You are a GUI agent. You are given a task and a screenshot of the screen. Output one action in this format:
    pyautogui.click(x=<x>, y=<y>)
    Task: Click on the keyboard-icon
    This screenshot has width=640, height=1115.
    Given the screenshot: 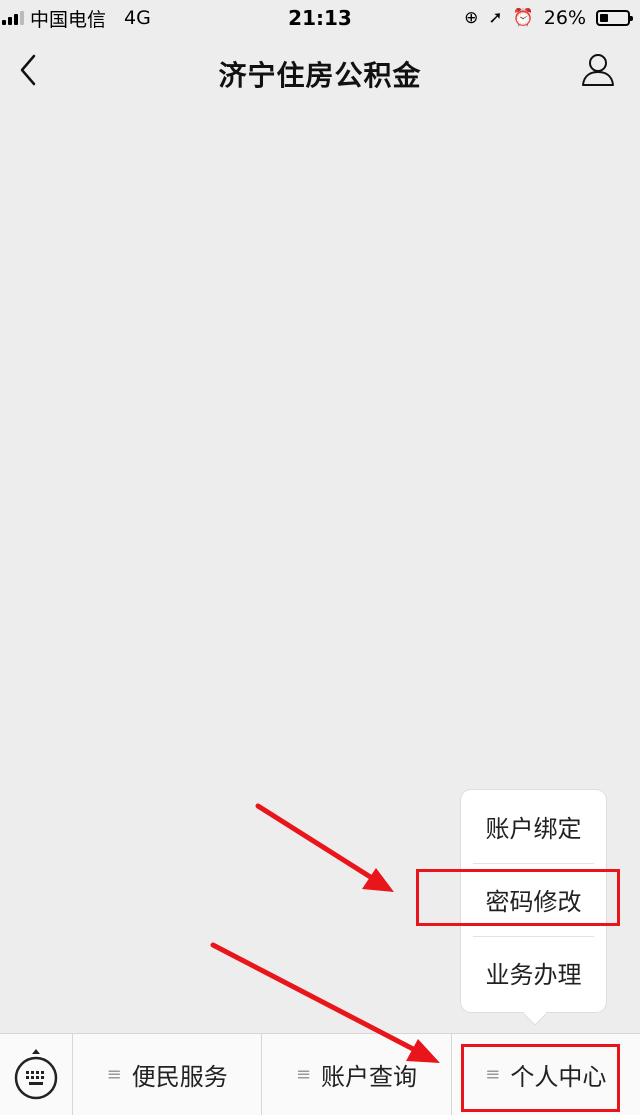 What is the action you would take?
    pyautogui.click(x=36, y=1073)
    